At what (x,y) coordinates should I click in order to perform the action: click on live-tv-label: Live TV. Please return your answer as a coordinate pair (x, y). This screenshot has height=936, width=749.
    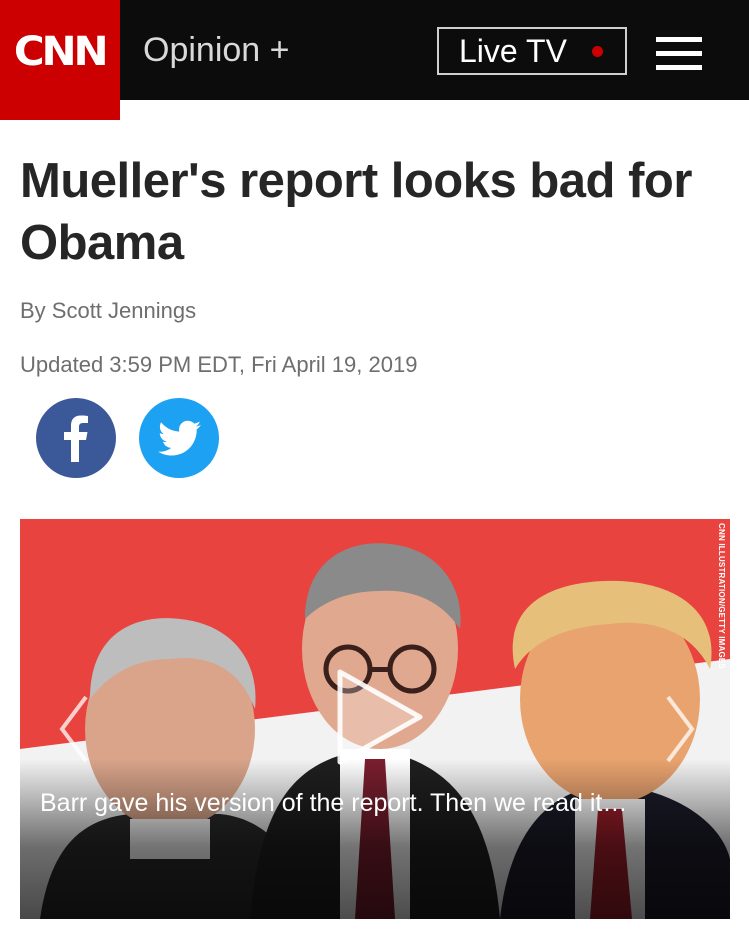
    Looking at the image, I should click on (513, 50).